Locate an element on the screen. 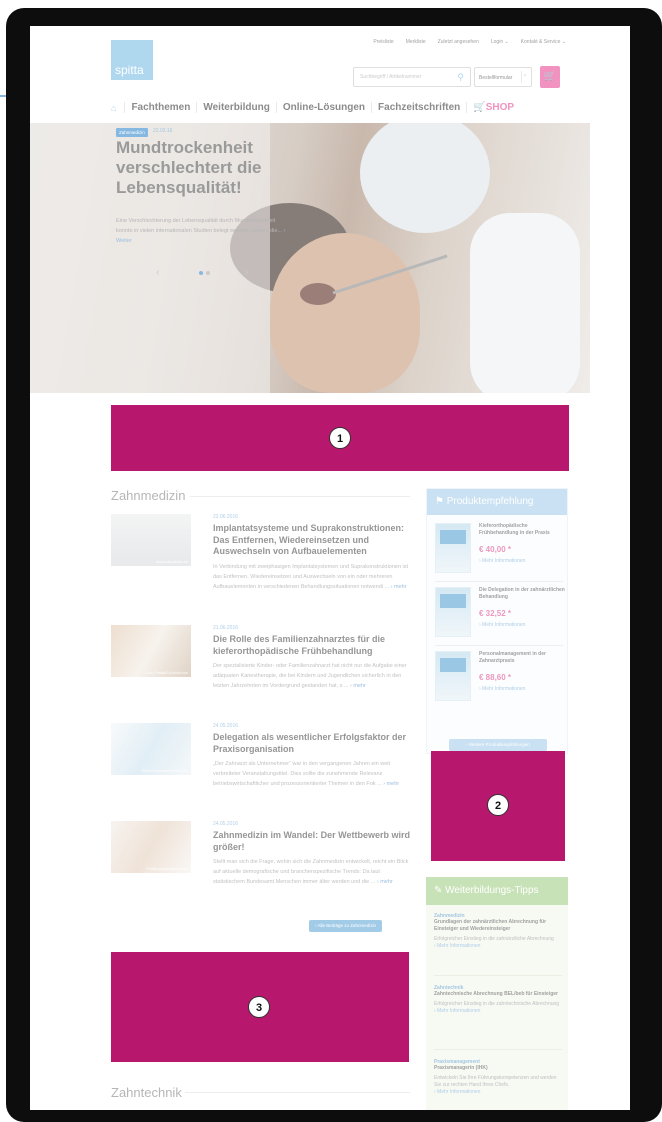 This screenshot has width=662, height=1122. nav-item-fachzeitschriften: Fachzeitschriften is located at coordinates (419, 107).